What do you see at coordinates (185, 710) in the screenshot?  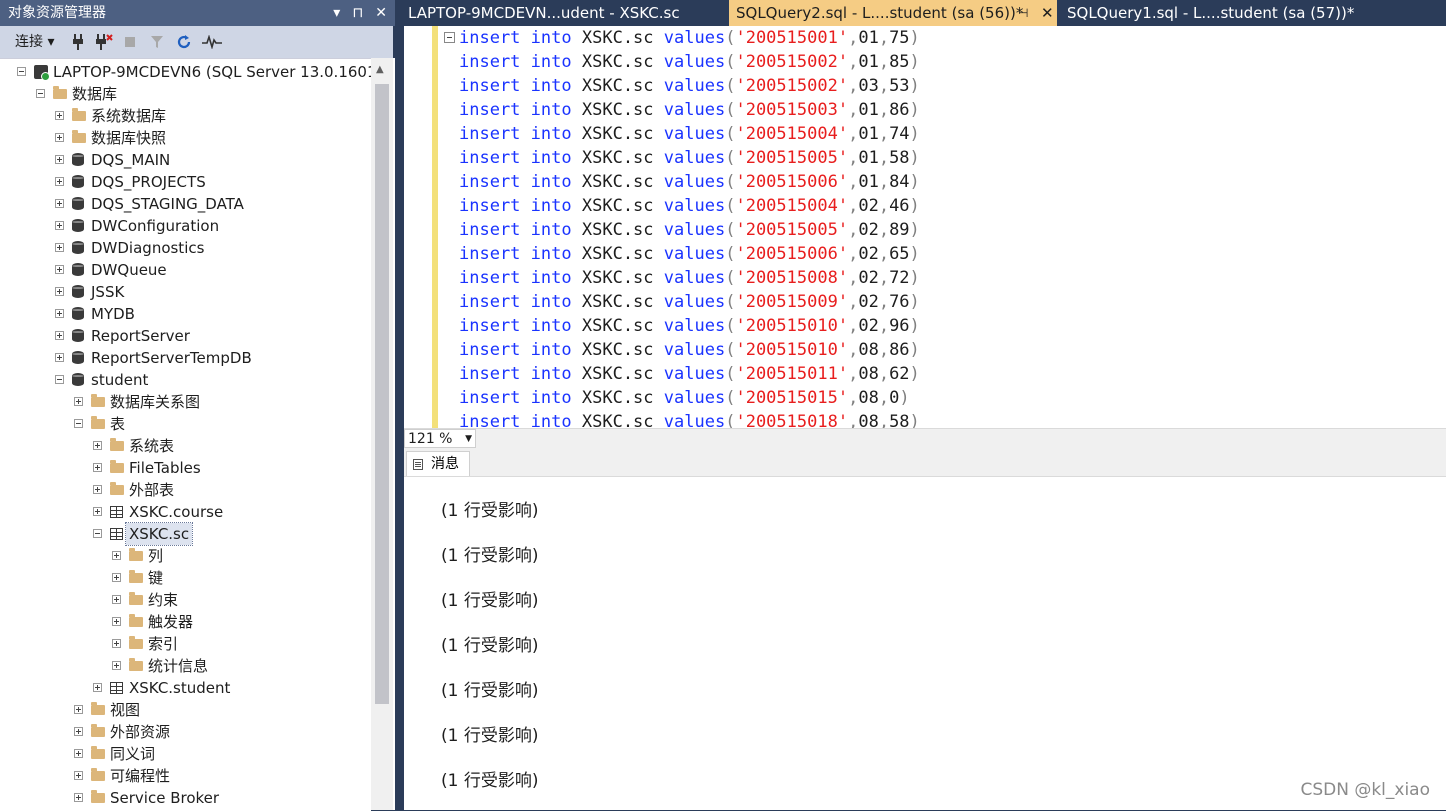 I see `tree-node: 视图` at bounding box center [185, 710].